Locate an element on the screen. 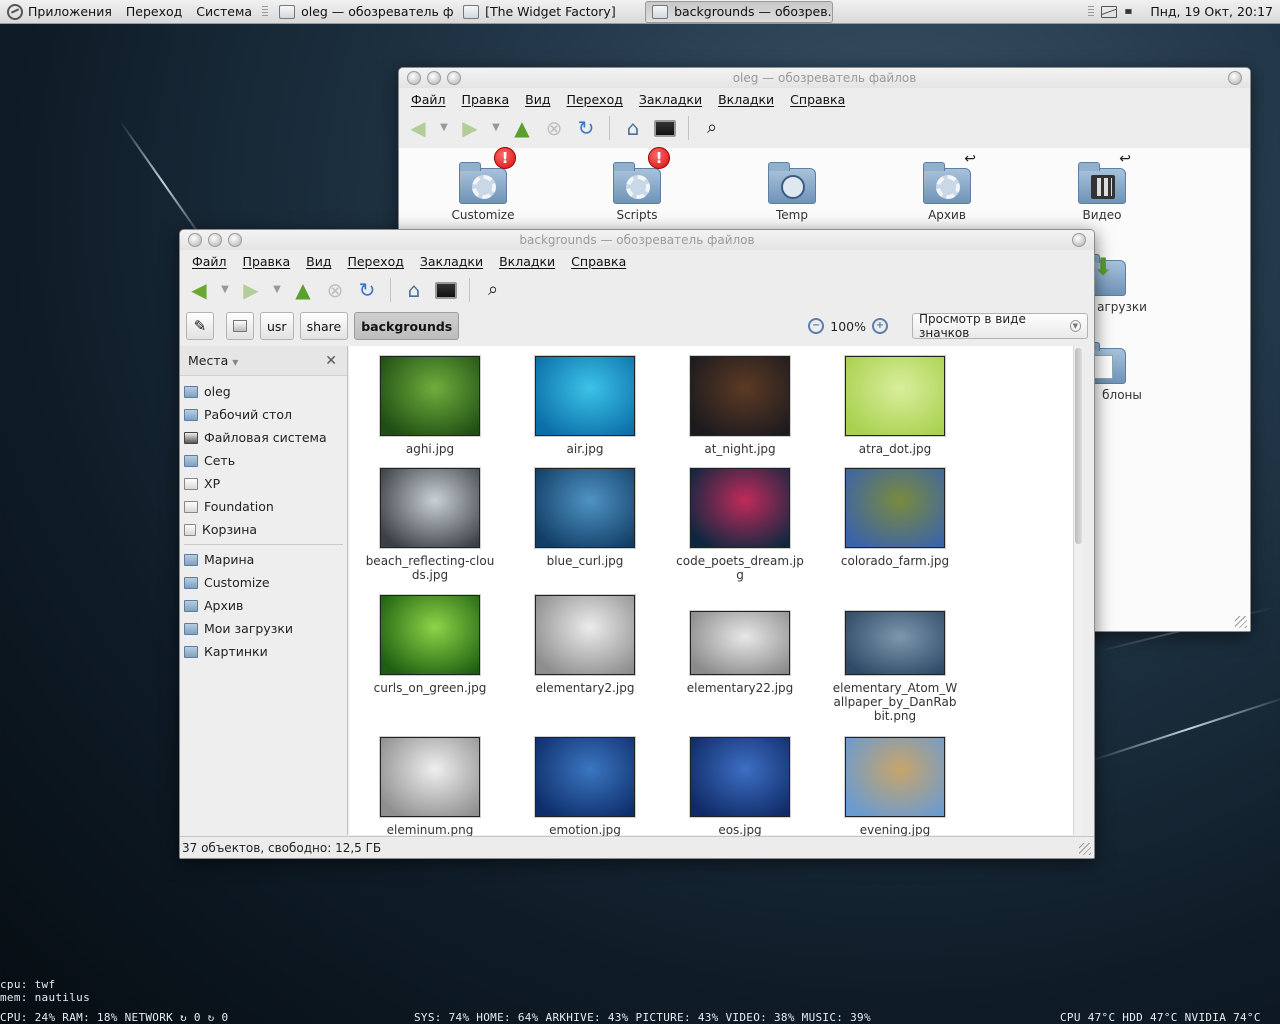 The height and width of the screenshot is (1024, 1280). path-root-button is located at coordinates (240, 326).